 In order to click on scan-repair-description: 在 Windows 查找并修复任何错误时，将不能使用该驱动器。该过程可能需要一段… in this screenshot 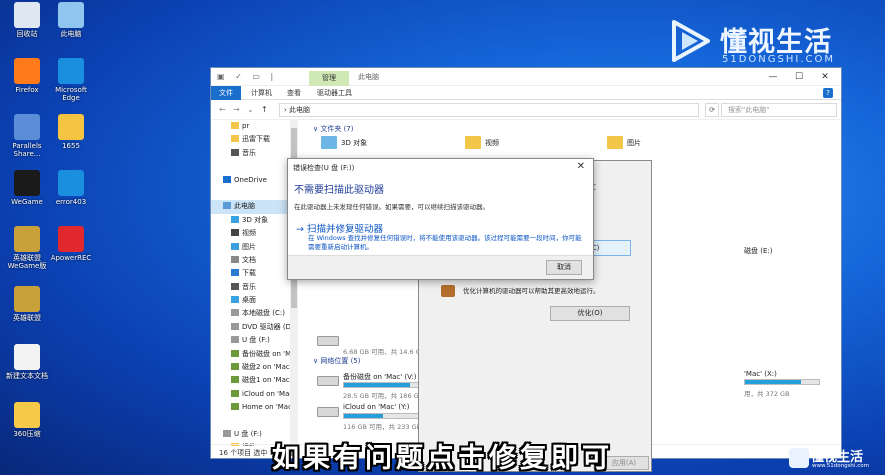, I will do `click(448, 243)`.